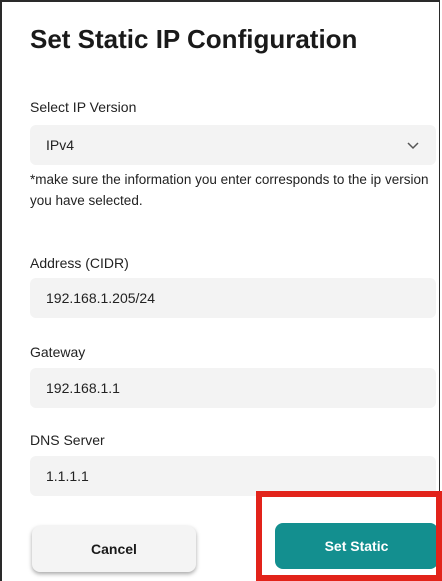 This screenshot has width=442, height=581. I want to click on dns-label: DNS Server, so click(67, 440).